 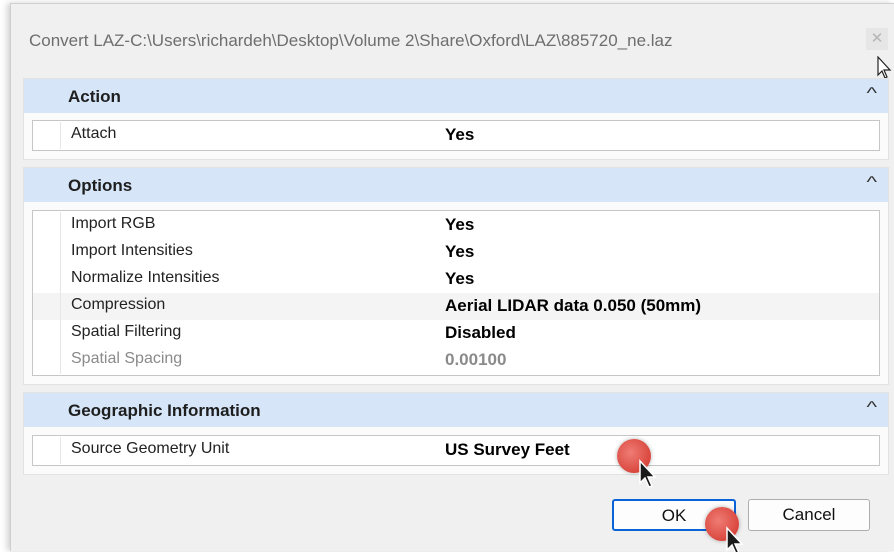 I want to click on property-name: Attach, so click(x=94, y=133).